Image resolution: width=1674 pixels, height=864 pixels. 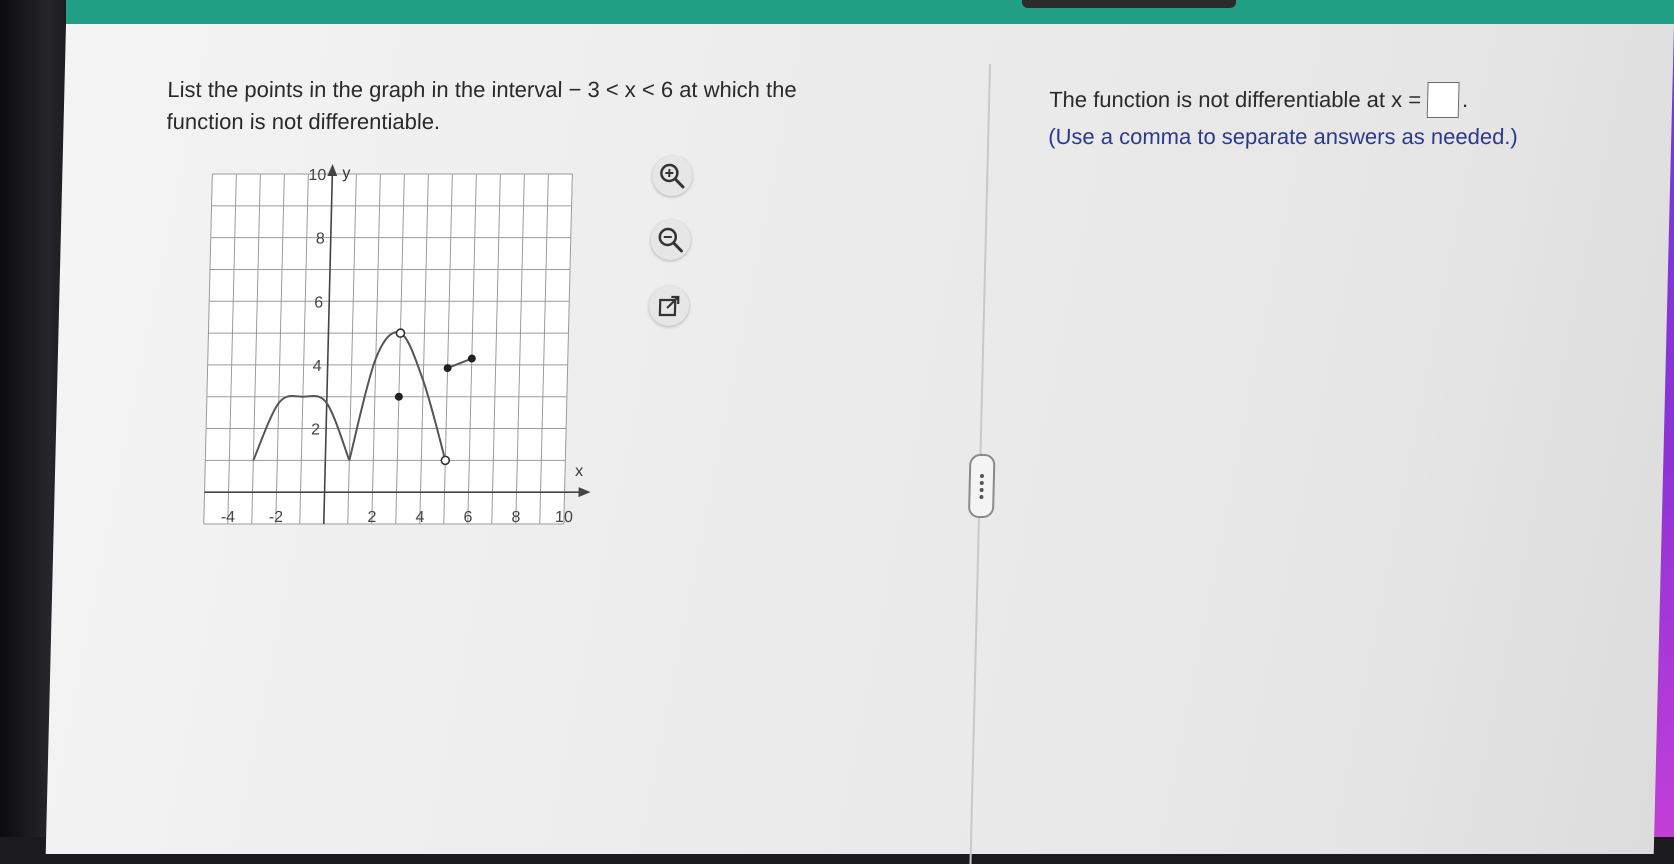 I want to click on question-text-part-3: function is not differentiable., so click(x=303, y=121).